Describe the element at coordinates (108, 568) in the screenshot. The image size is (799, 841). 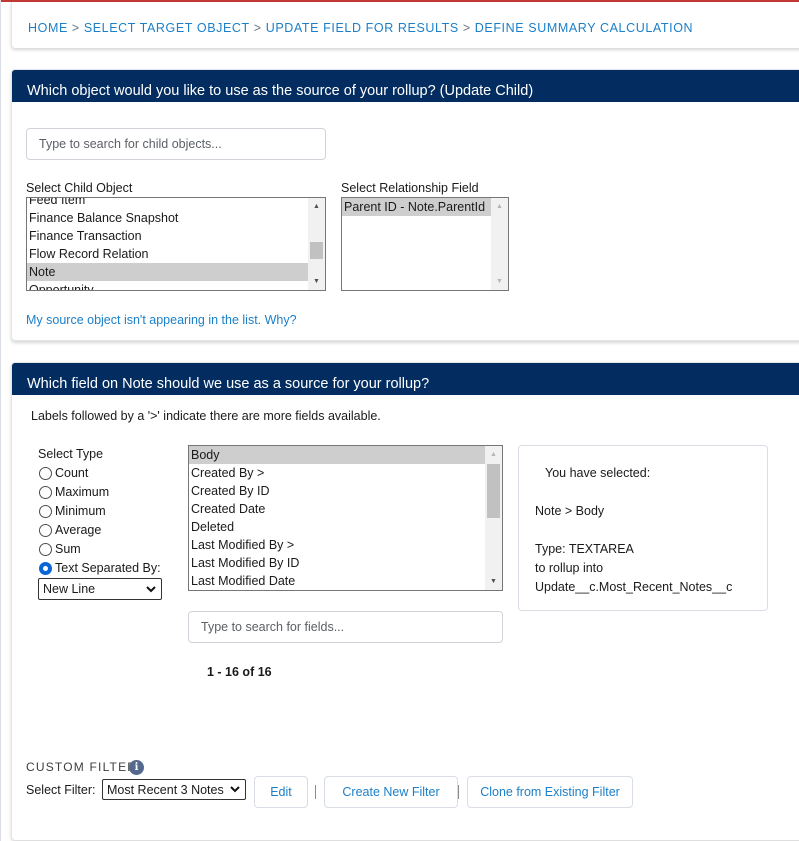
I see `radio-label: Text Separated By:` at that location.